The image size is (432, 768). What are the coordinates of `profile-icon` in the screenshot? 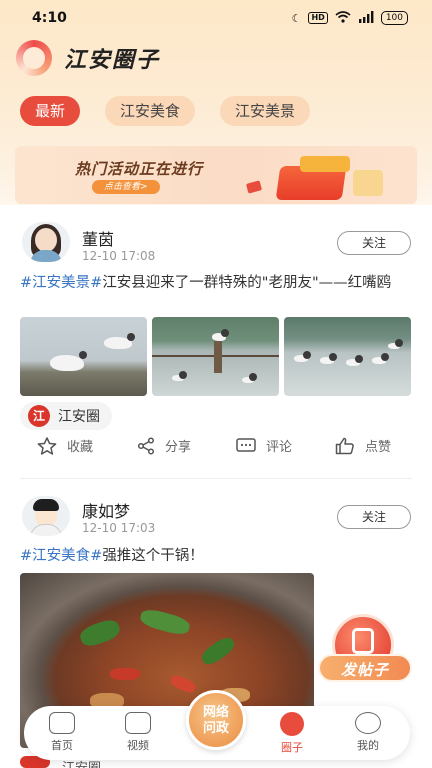 It's located at (368, 723).